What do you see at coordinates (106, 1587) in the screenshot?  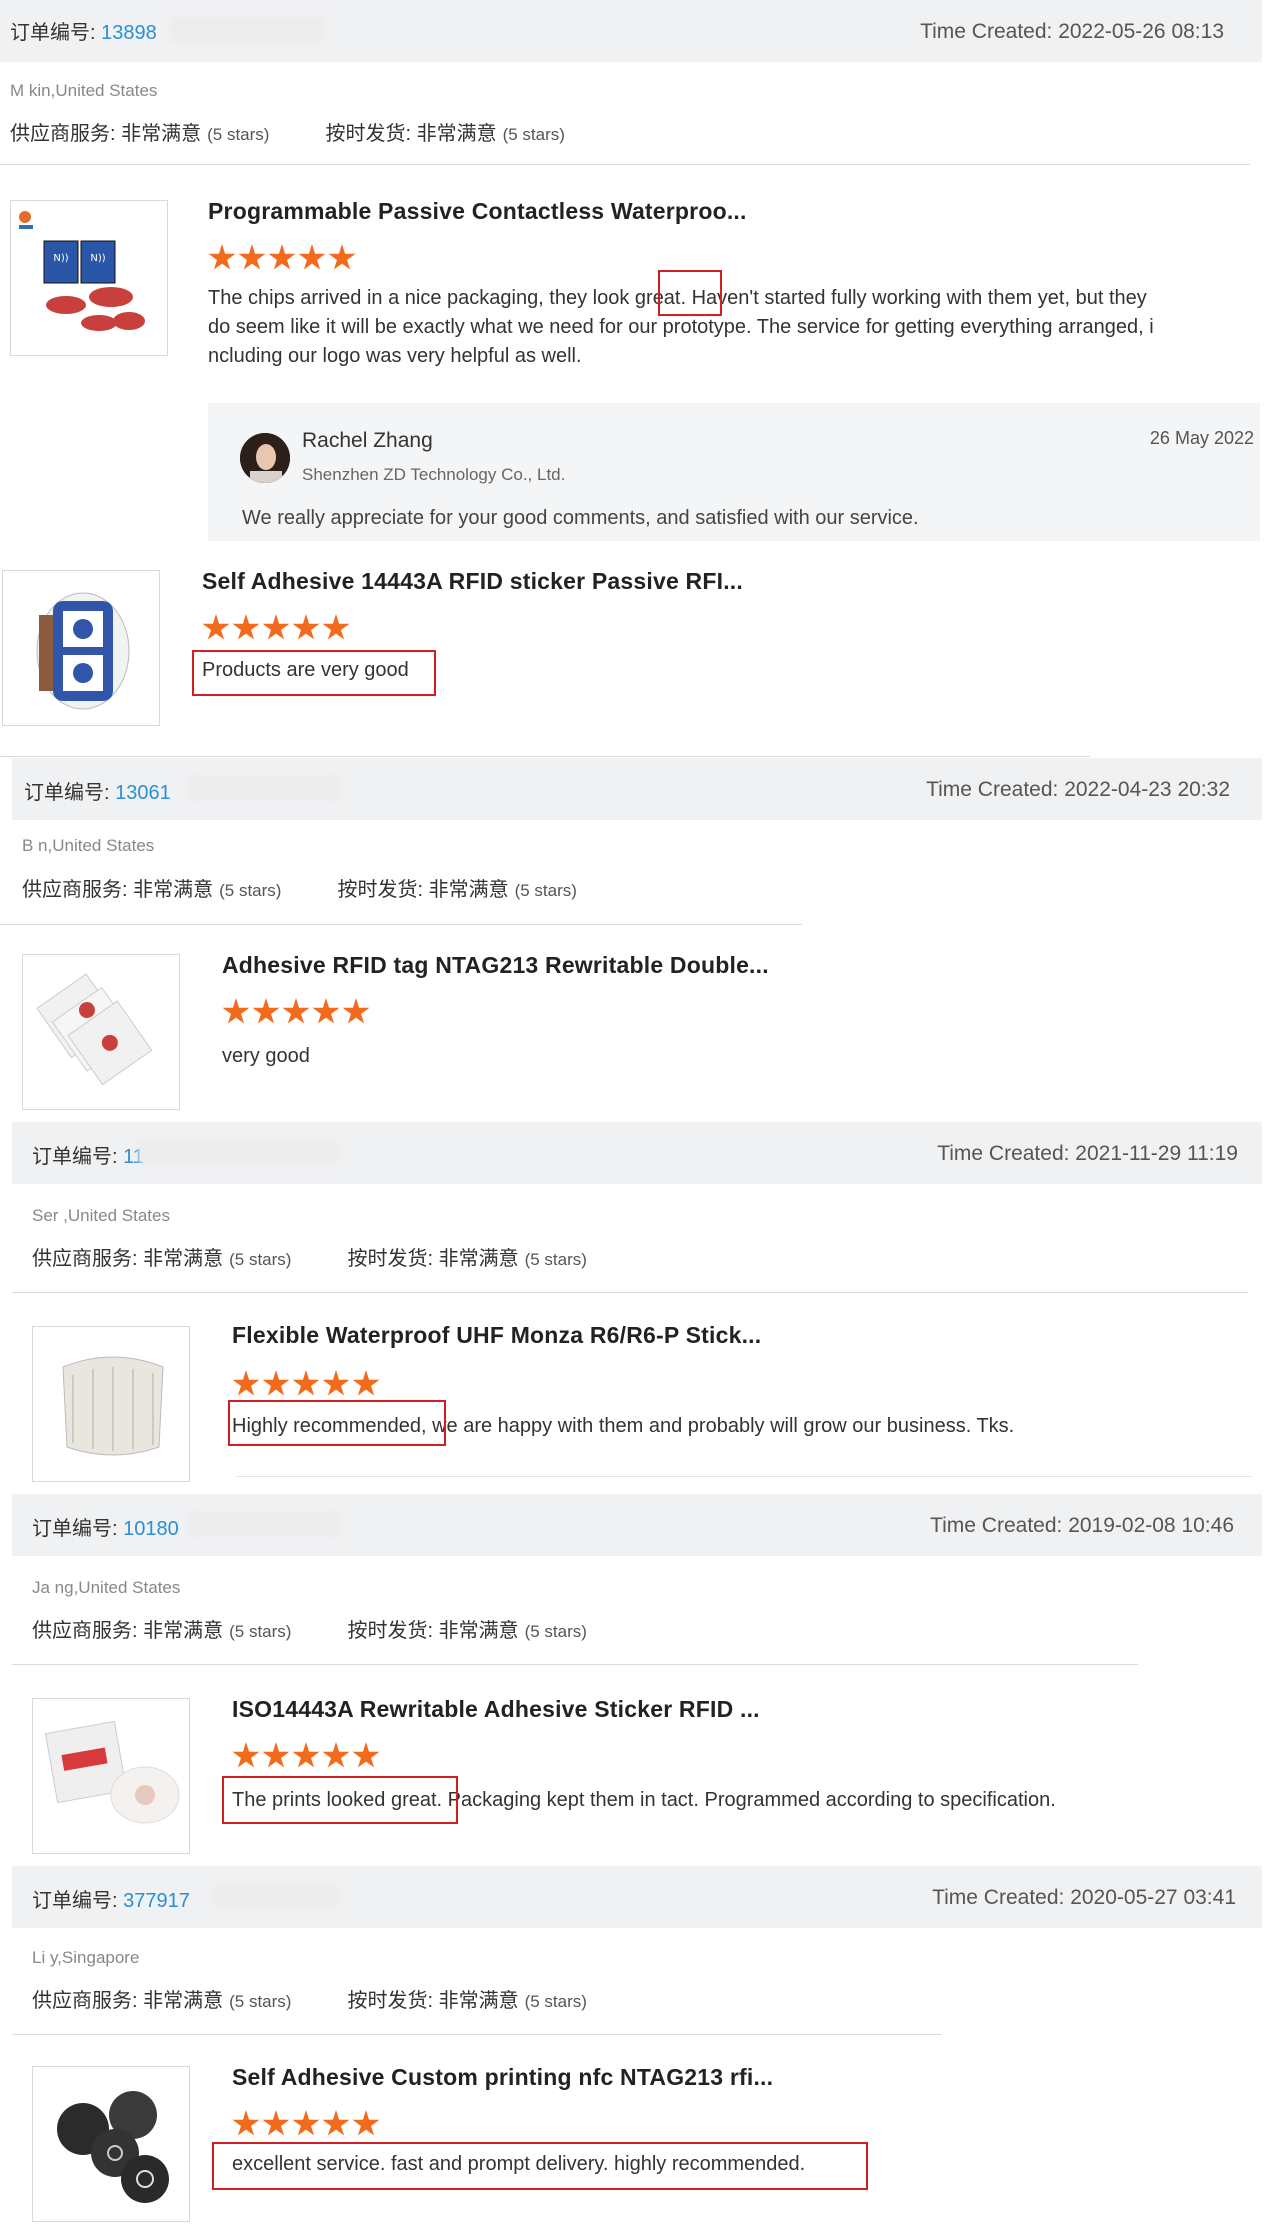 I see `buyer-location: Ja ng,United States` at bounding box center [106, 1587].